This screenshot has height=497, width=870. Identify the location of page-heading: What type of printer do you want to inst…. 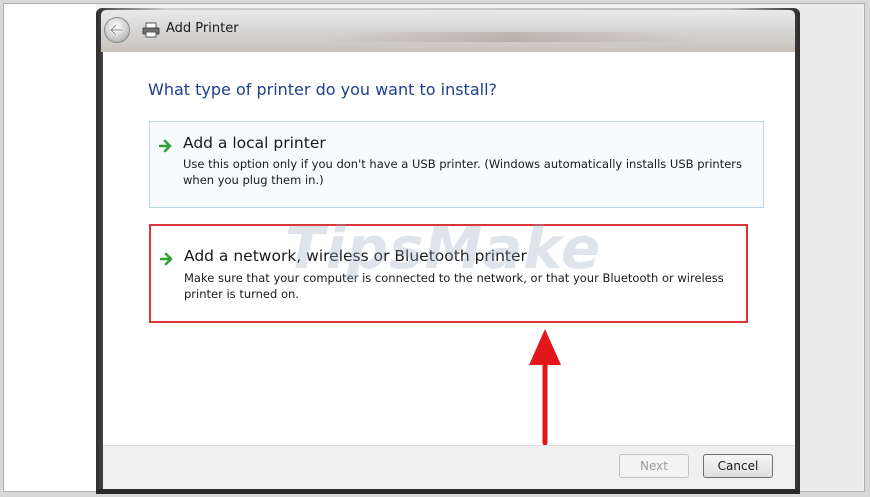
(322, 89).